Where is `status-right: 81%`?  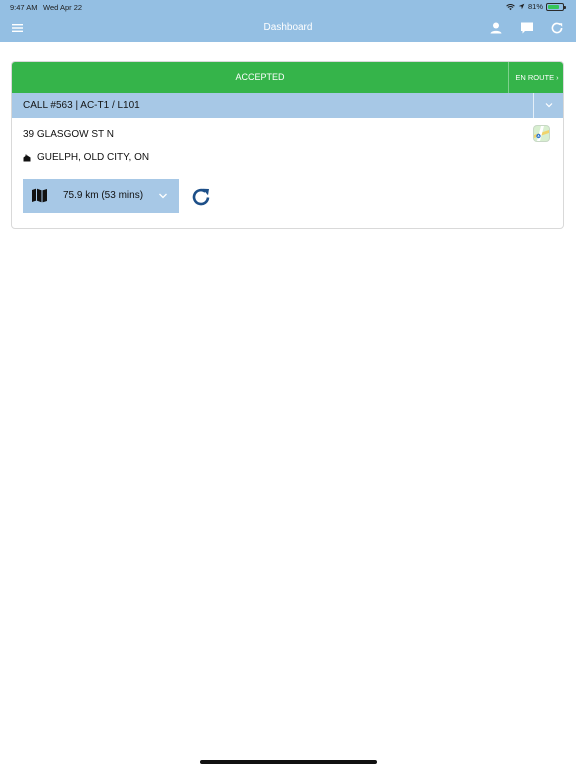
status-right: 81% is located at coordinates (536, 6).